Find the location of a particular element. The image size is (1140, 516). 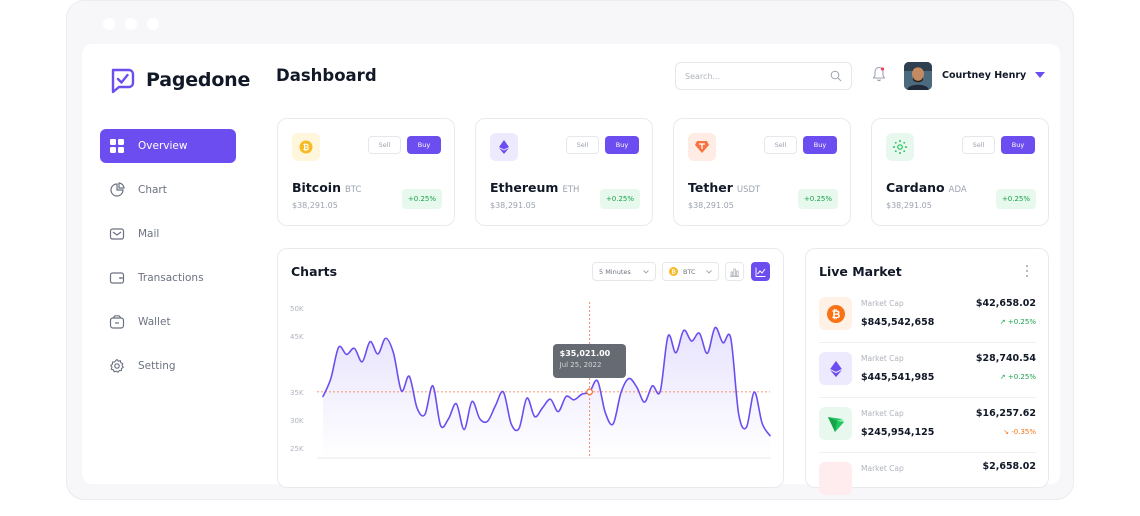

sidebar-item-label: Mail is located at coordinates (149, 234).